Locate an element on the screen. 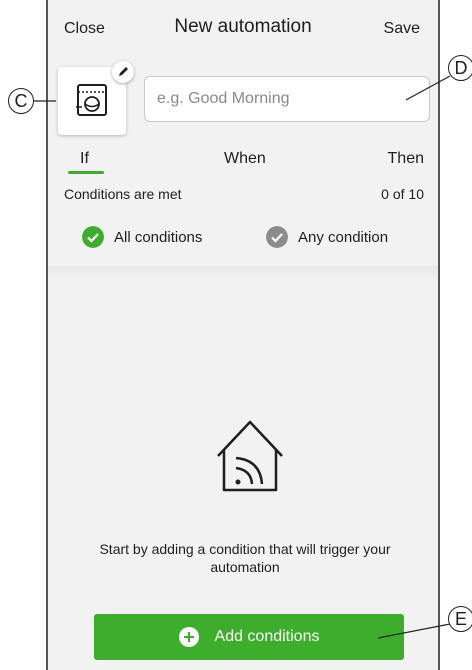 The height and width of the screenshot is (670, 472). header: Close New automation Save is located at coordinates (243, 28).